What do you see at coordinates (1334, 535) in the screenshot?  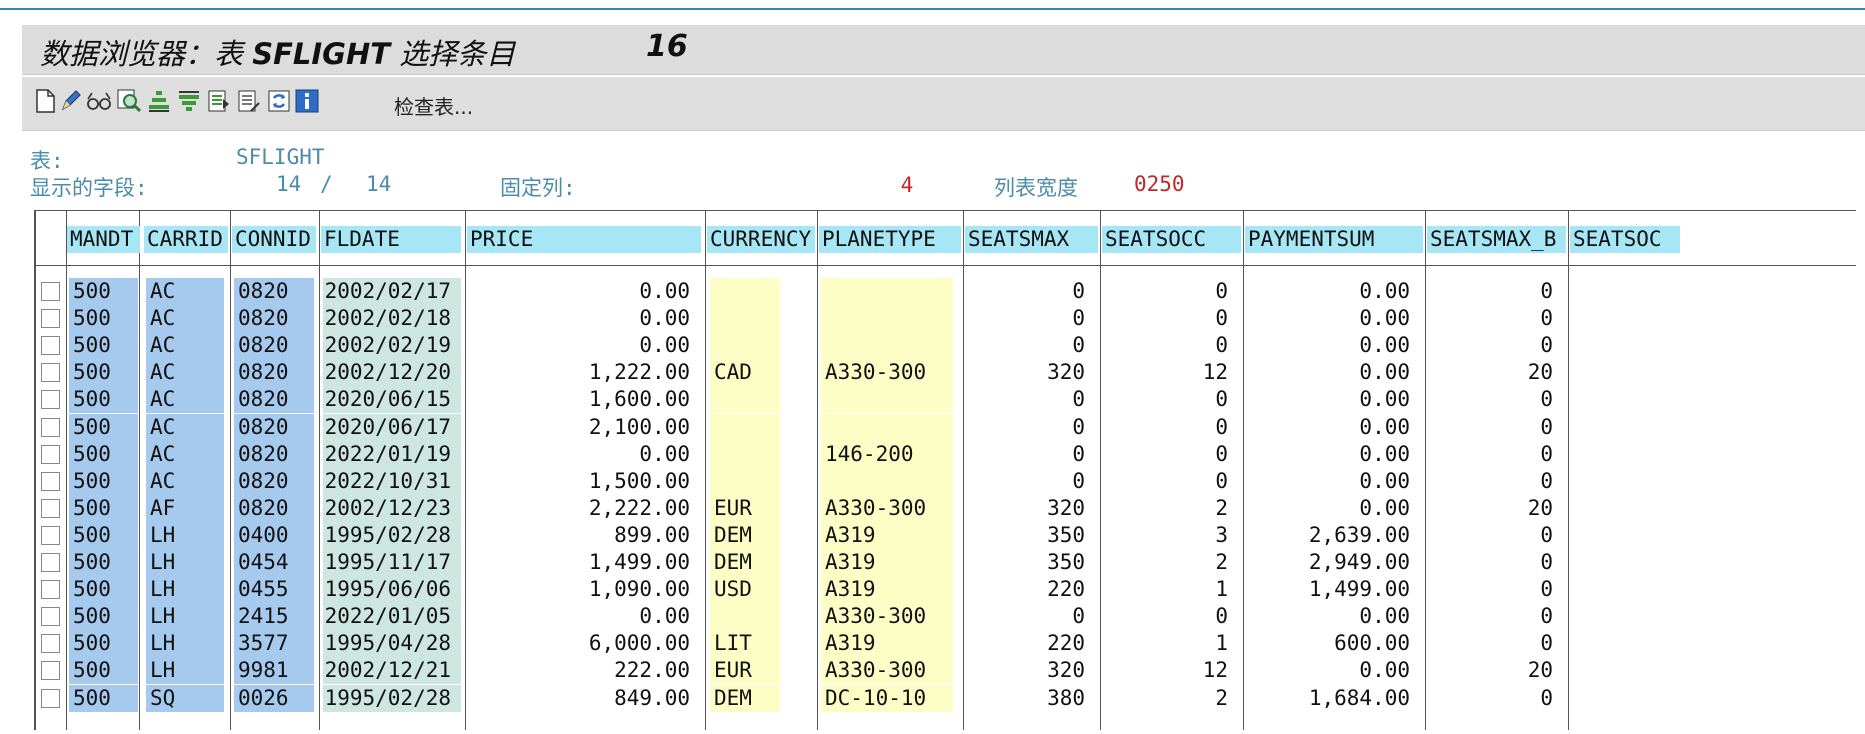 I see `cell-paymentsum: 2,639.00` at bounding box center [1334, 535].